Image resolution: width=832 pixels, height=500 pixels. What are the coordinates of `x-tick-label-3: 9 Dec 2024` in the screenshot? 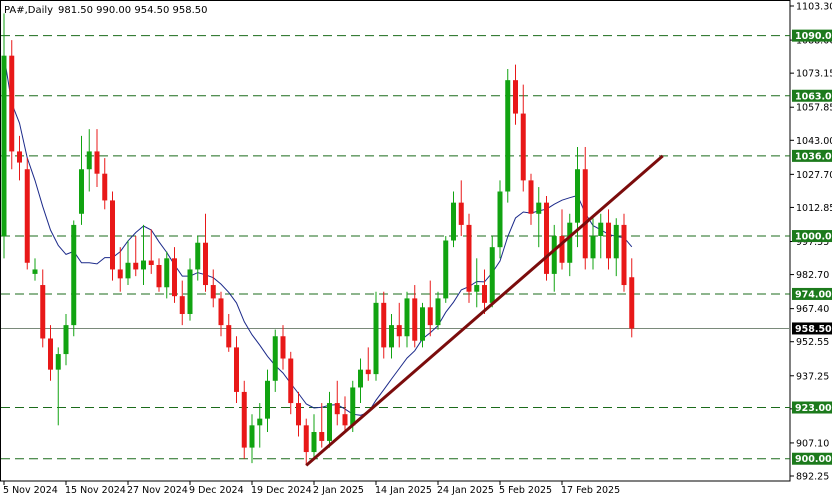 It's located at (216, 490).